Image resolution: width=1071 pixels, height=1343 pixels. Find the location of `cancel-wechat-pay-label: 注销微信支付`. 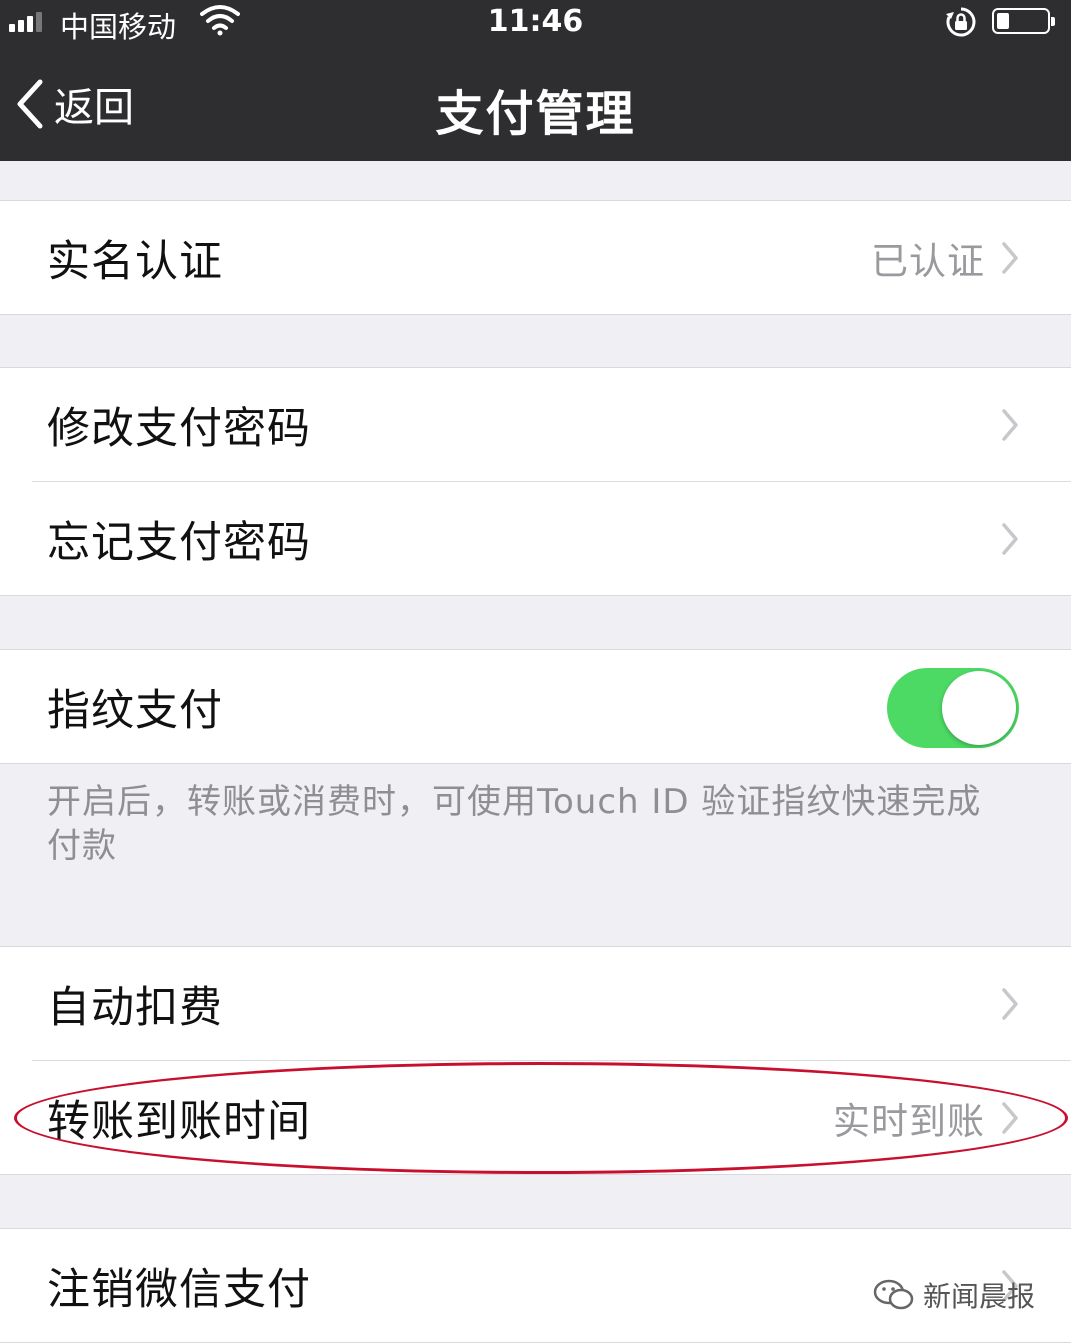

cancel-wechat-pay-label: 注销微信支付 is located at coordinates (179, 1289).